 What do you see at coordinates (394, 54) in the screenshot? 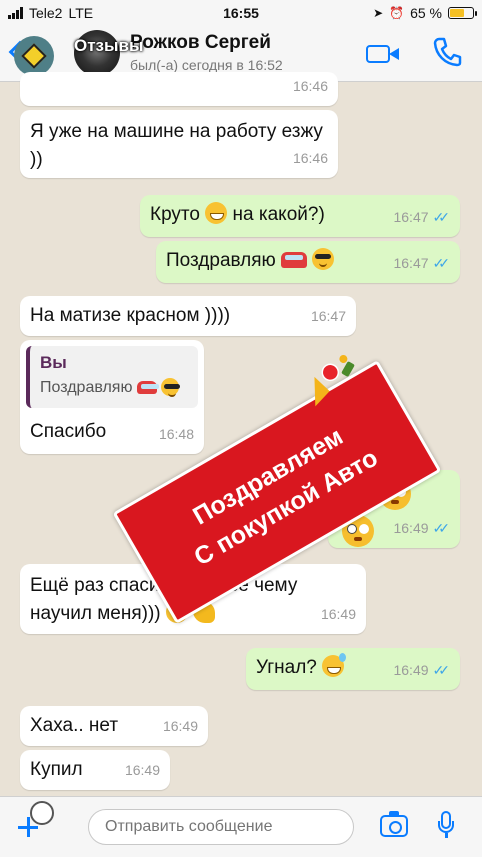
I see `video-camera-lens` at bounding box center [394, 54].